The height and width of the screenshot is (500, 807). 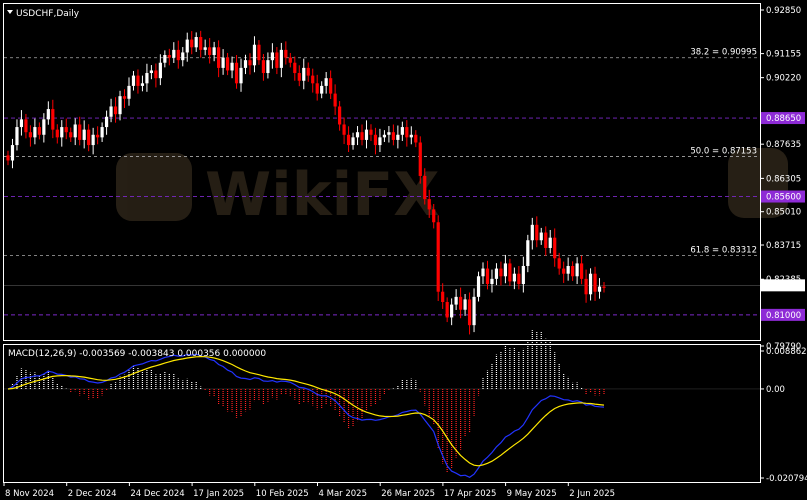 What do you see at coordinates (783, 145) in the screenshot?
I see `price-tick-label: 0.87635` at bounding box center [783, 145].